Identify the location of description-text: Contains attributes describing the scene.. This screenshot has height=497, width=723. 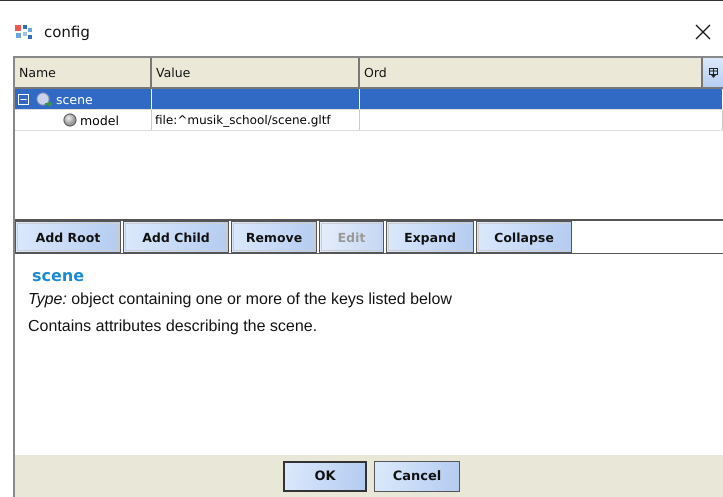
(173, 327).